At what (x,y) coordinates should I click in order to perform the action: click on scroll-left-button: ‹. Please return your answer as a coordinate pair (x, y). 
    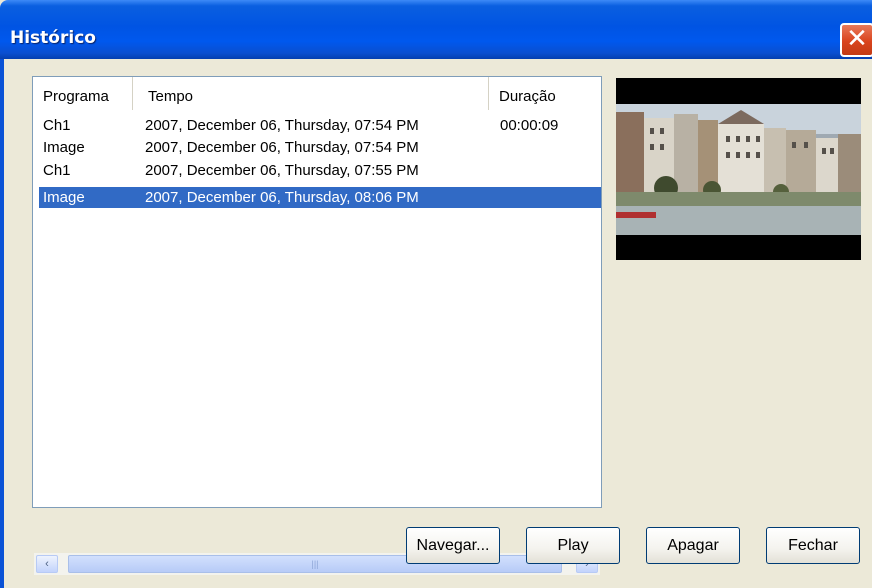
    Looking at the image, I should click on (47, 564).